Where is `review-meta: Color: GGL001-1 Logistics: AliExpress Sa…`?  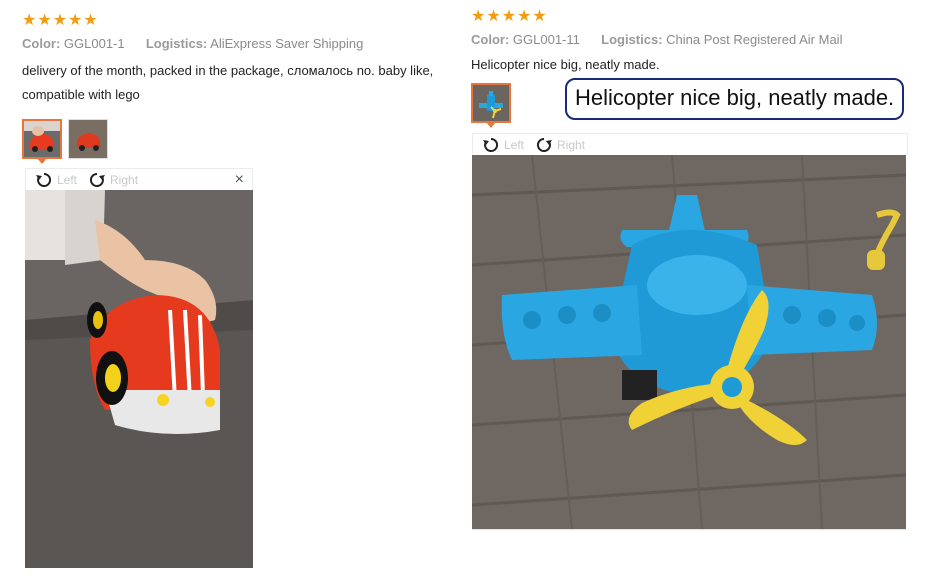
review-meta: Color: GGL001-1 Logistics: AliExpress Sa… is located at coordinates (237, 43).